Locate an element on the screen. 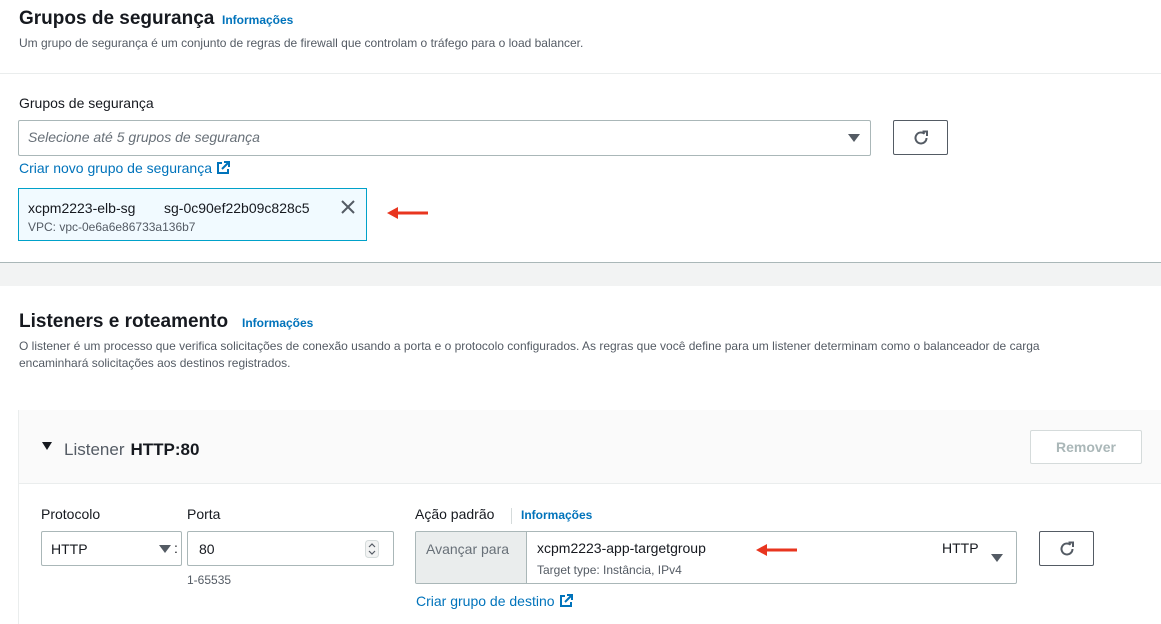 This screenshot has height=624, width=1161. refresh-button is located at coordinates (920, 137).